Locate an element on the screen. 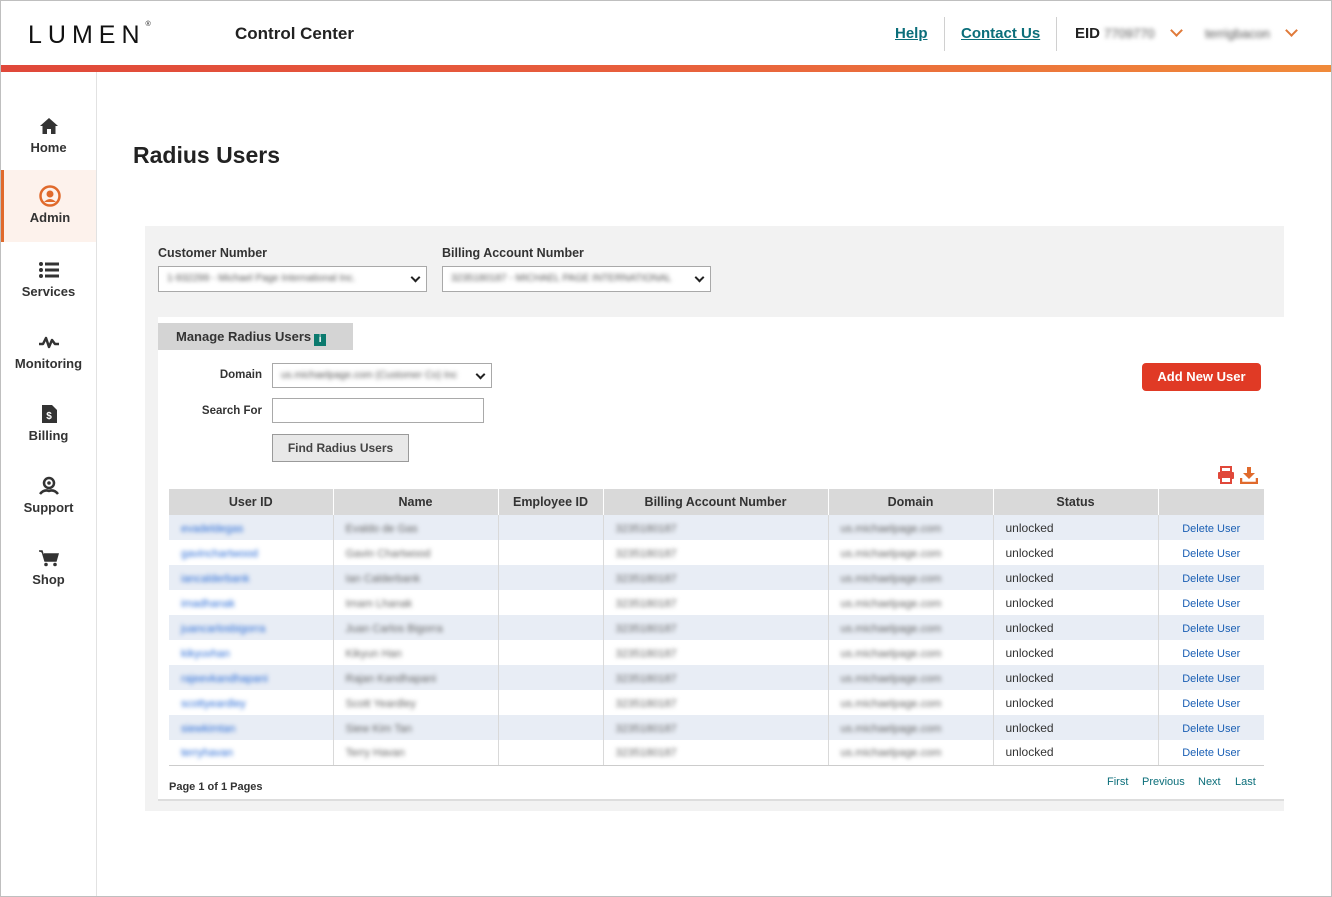  user-id-link: juancarlosbigorra is located at coordinates (223, 629).